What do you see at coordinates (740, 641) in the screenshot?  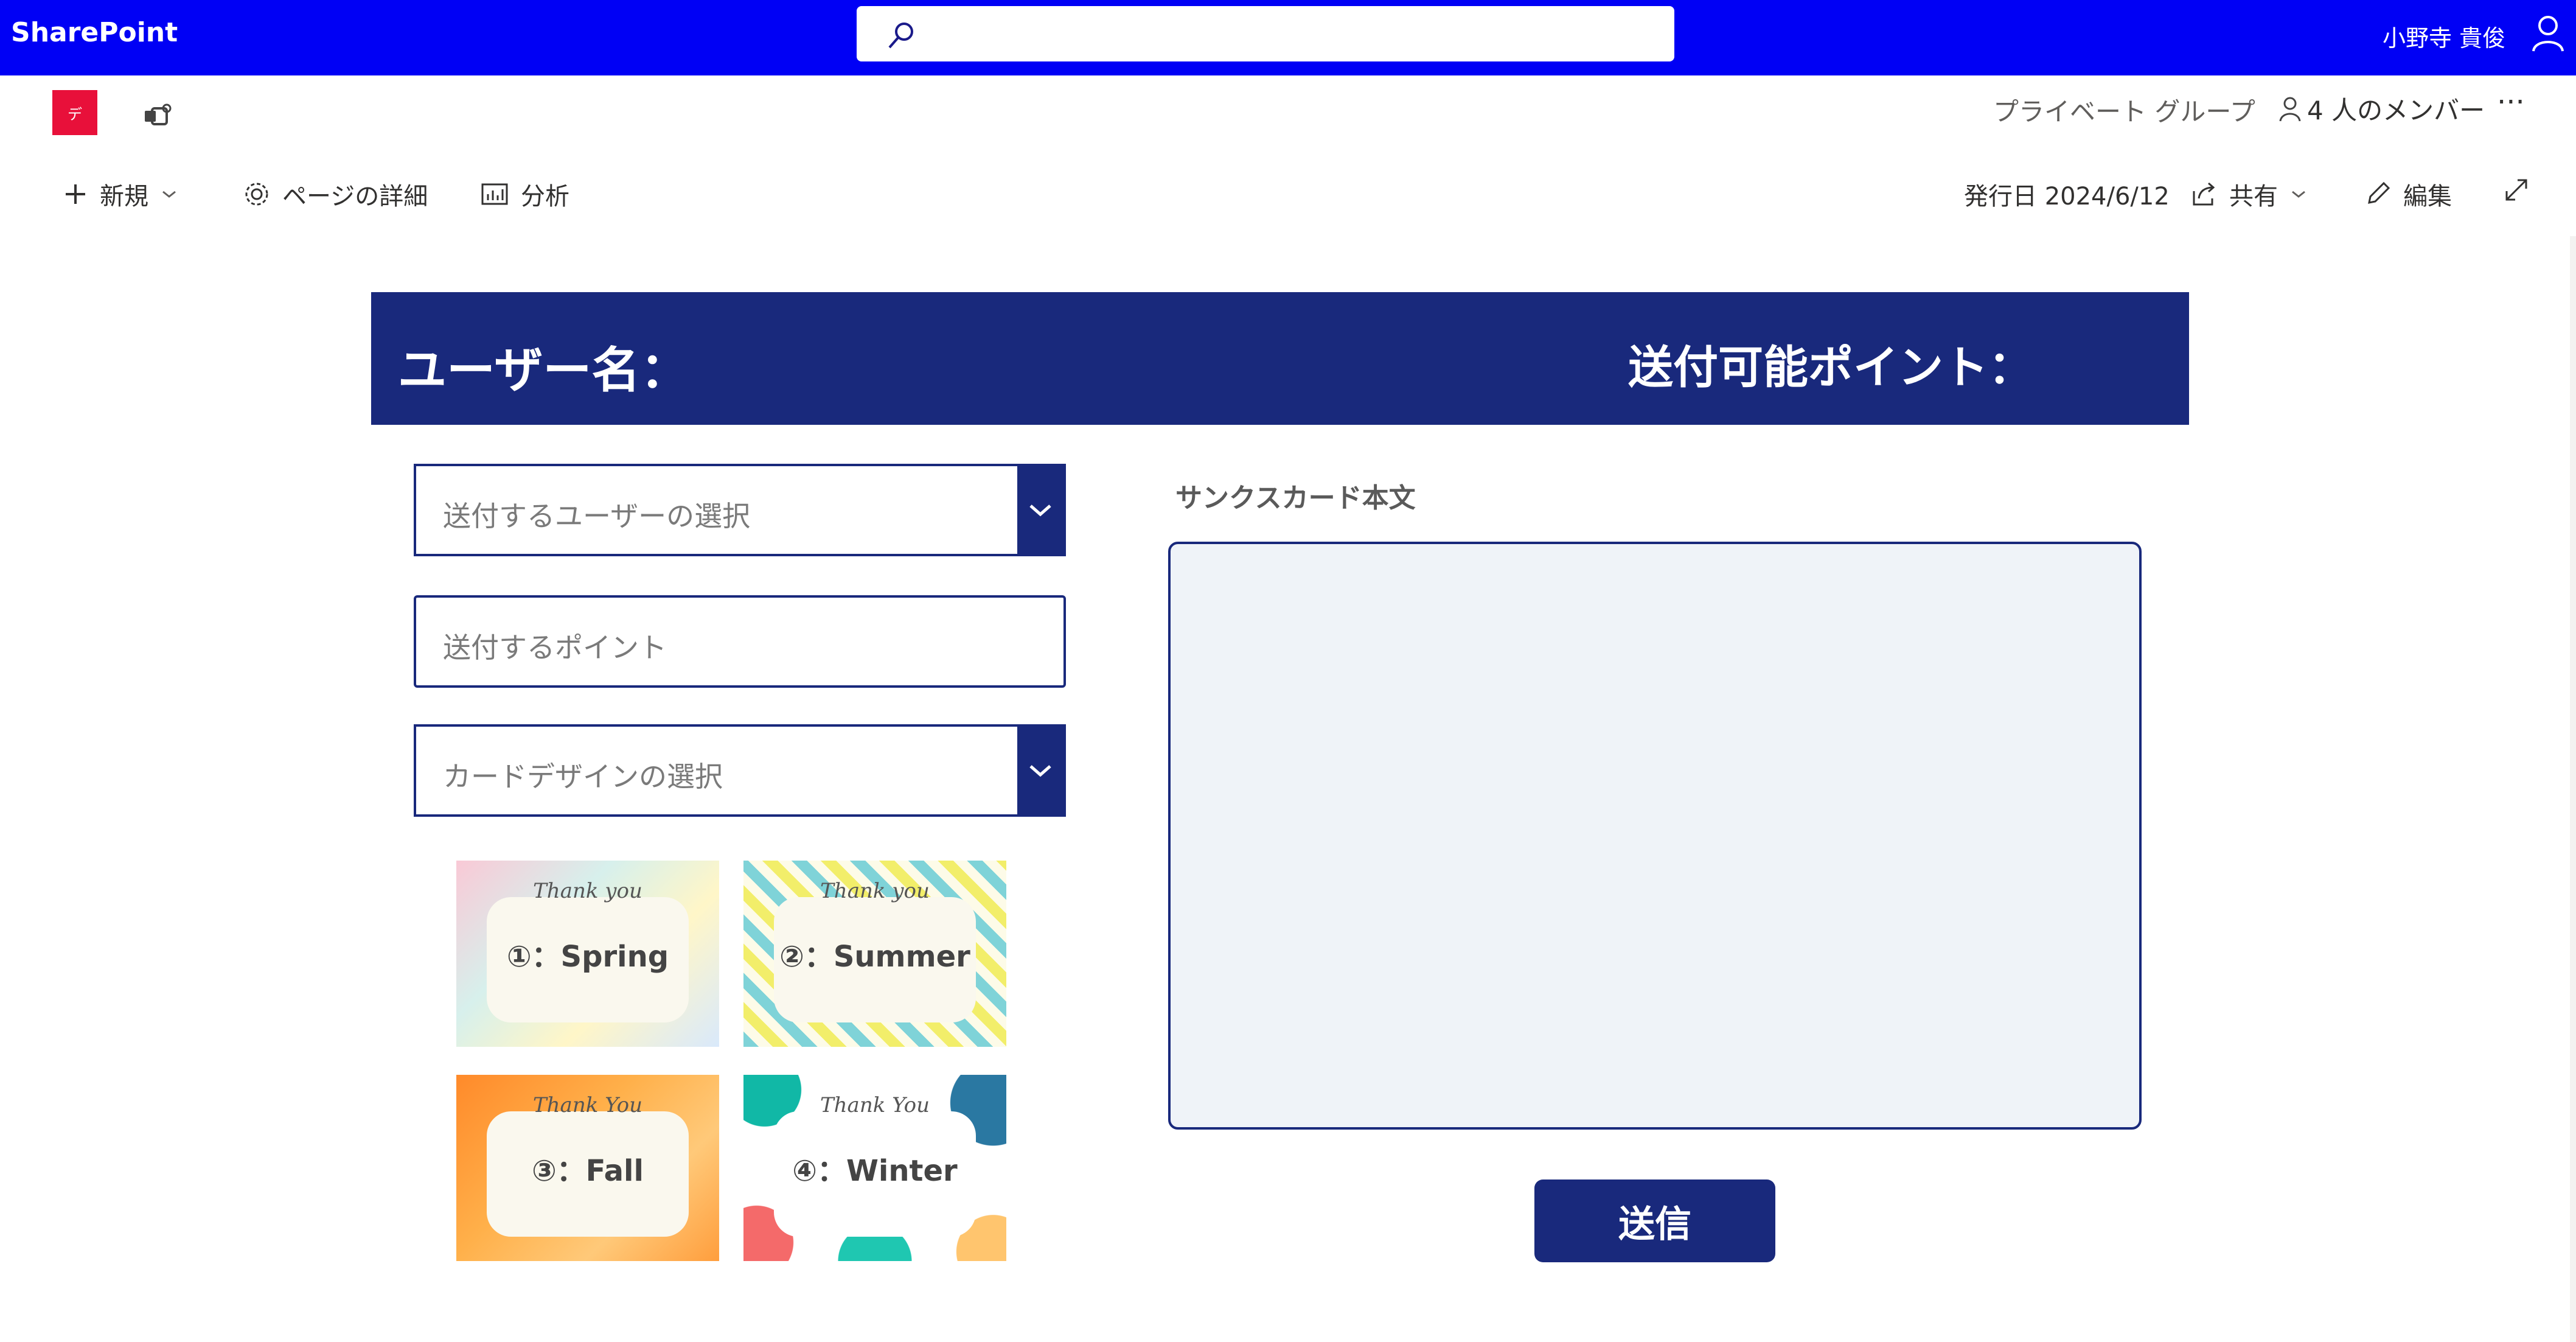 I see `points-input: 送付するポイント` at bounding box center [740, 641].